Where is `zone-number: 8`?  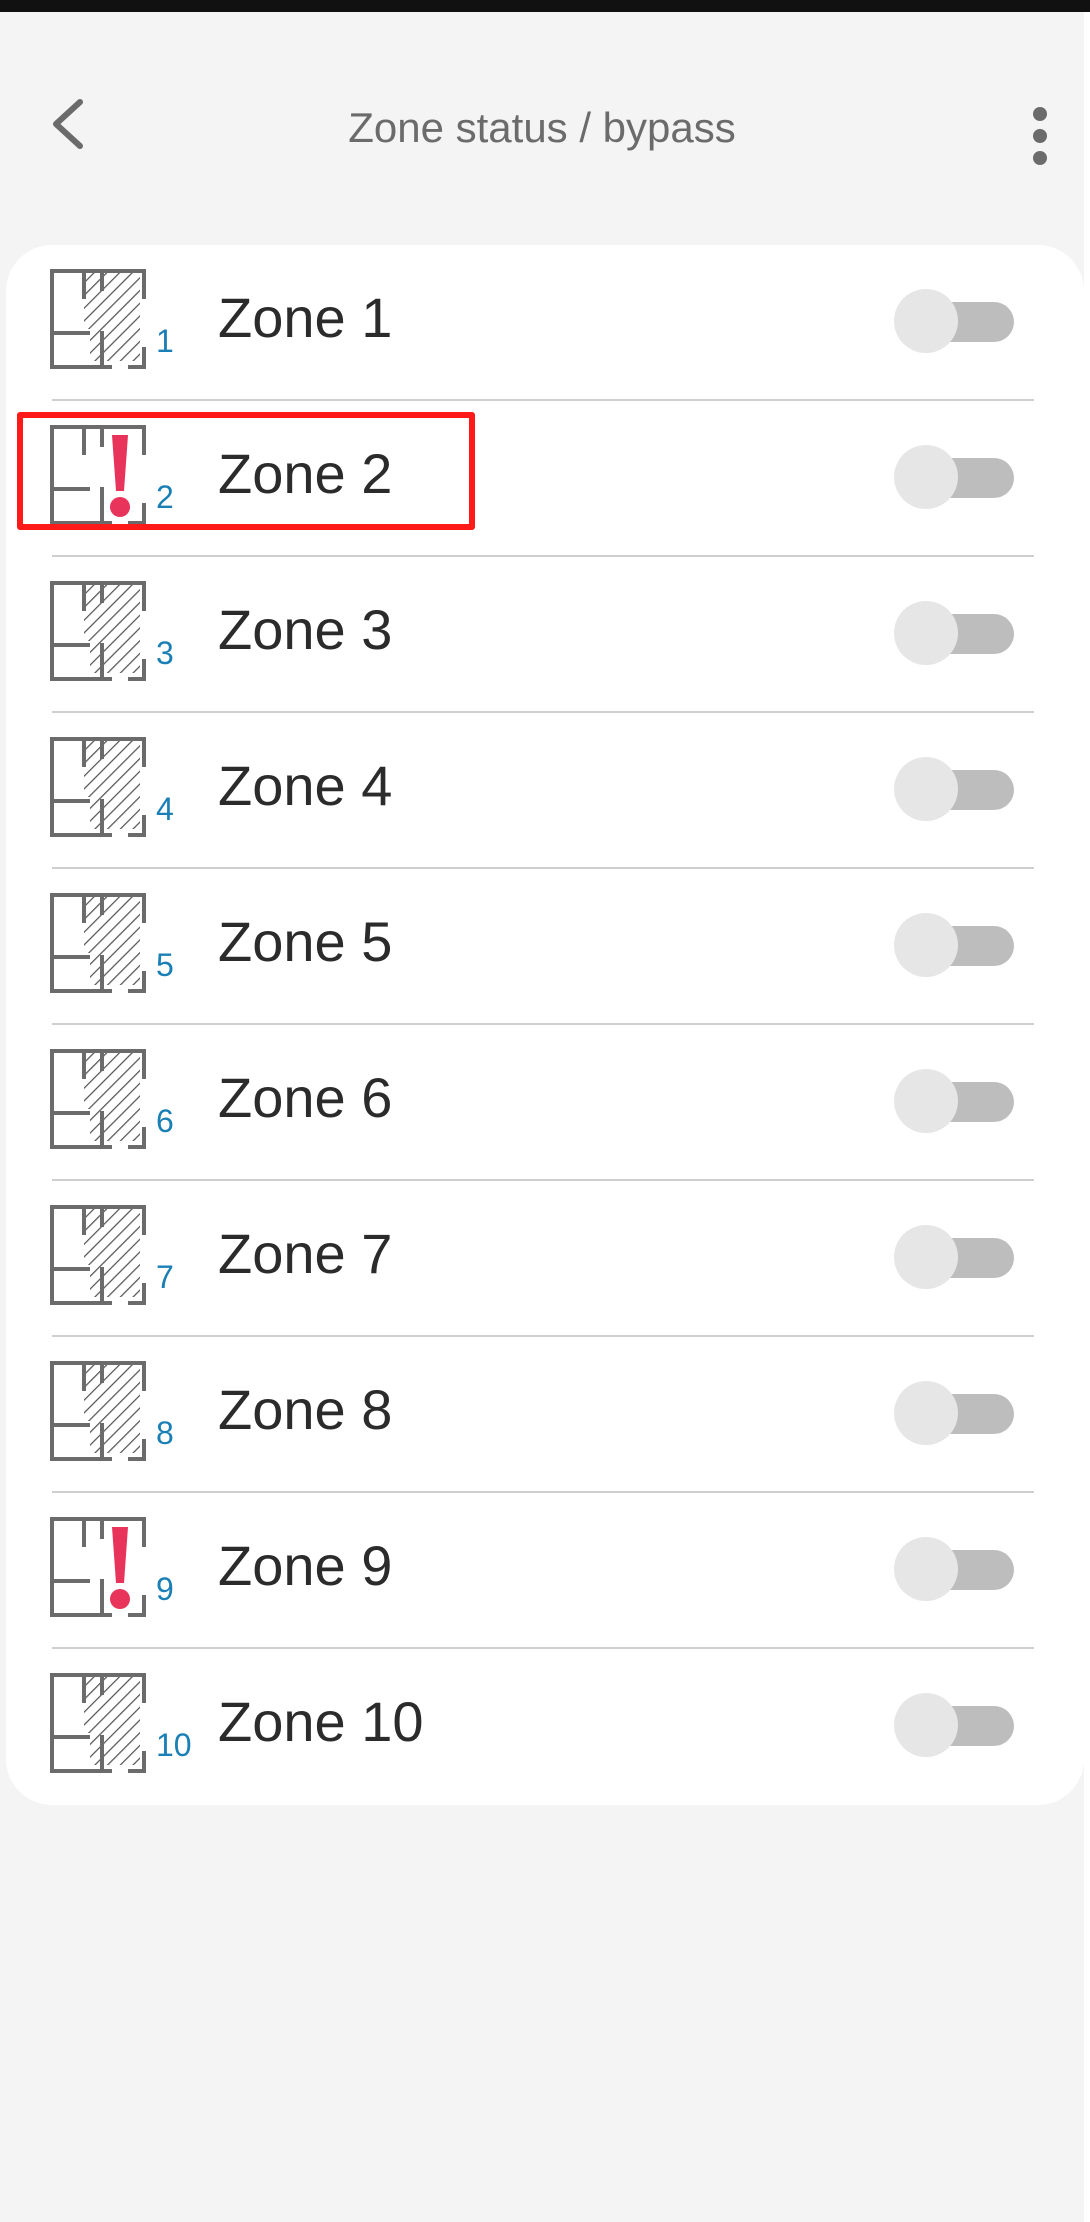
zone-number: 8 is located at coordinates (165, 1433).